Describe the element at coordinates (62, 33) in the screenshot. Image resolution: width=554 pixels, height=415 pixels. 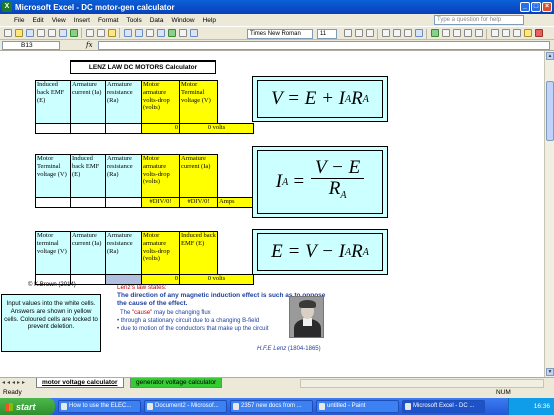
I see `print-preview-icon` at that location.